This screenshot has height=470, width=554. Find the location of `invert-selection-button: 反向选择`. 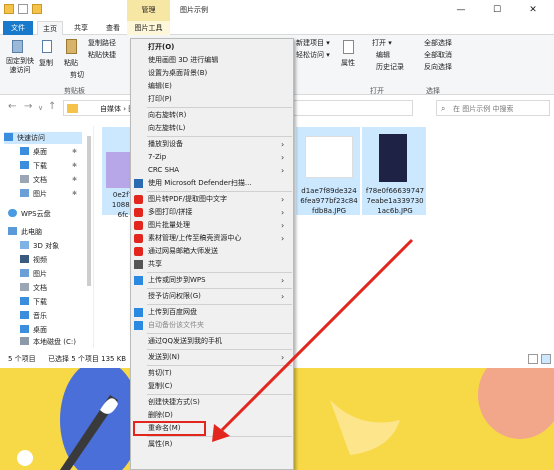

invert-selection-button: 反向选择 is located at coordinates (438, 67).